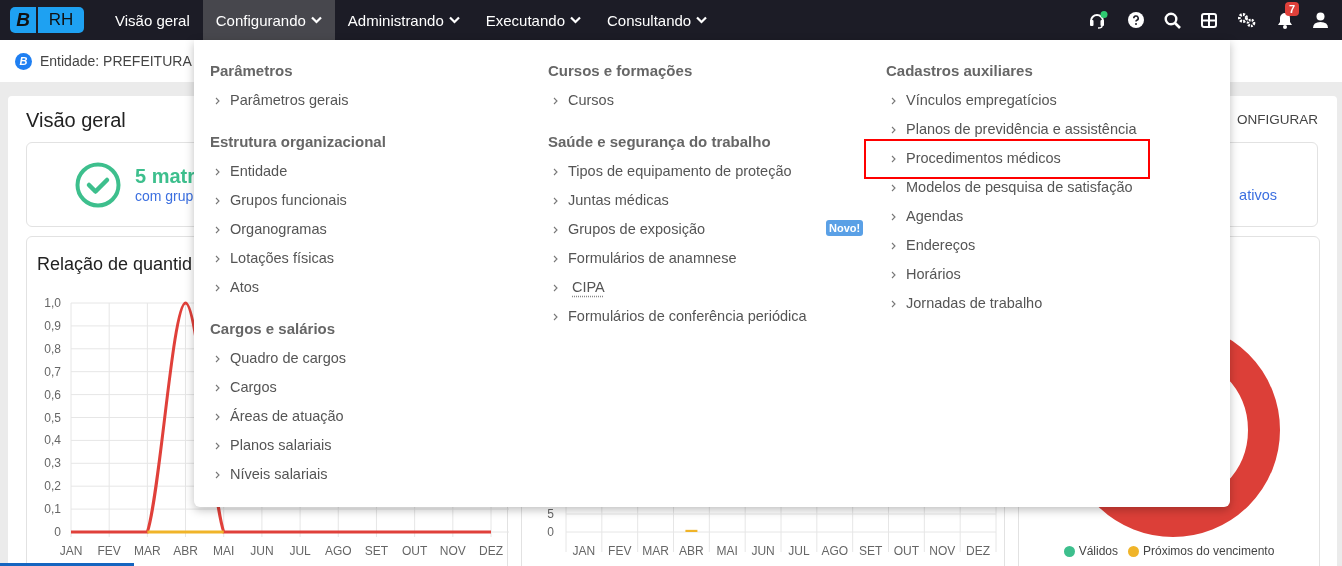 Image resolution: width=1342 pixels, height=566 pixels. Describe the element at coordinates (147, 551) in the screenshot. I see `axis-label: MAR` at that location.